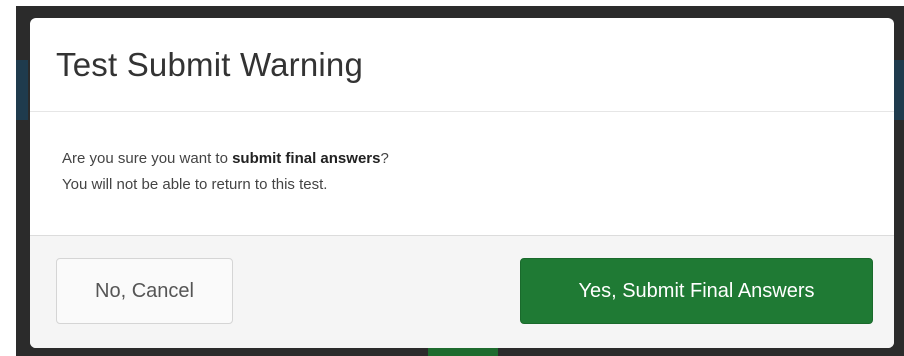  Describe the element at coordinates (22, 90) in the screenshot. I see `background-panel-left` at that location.